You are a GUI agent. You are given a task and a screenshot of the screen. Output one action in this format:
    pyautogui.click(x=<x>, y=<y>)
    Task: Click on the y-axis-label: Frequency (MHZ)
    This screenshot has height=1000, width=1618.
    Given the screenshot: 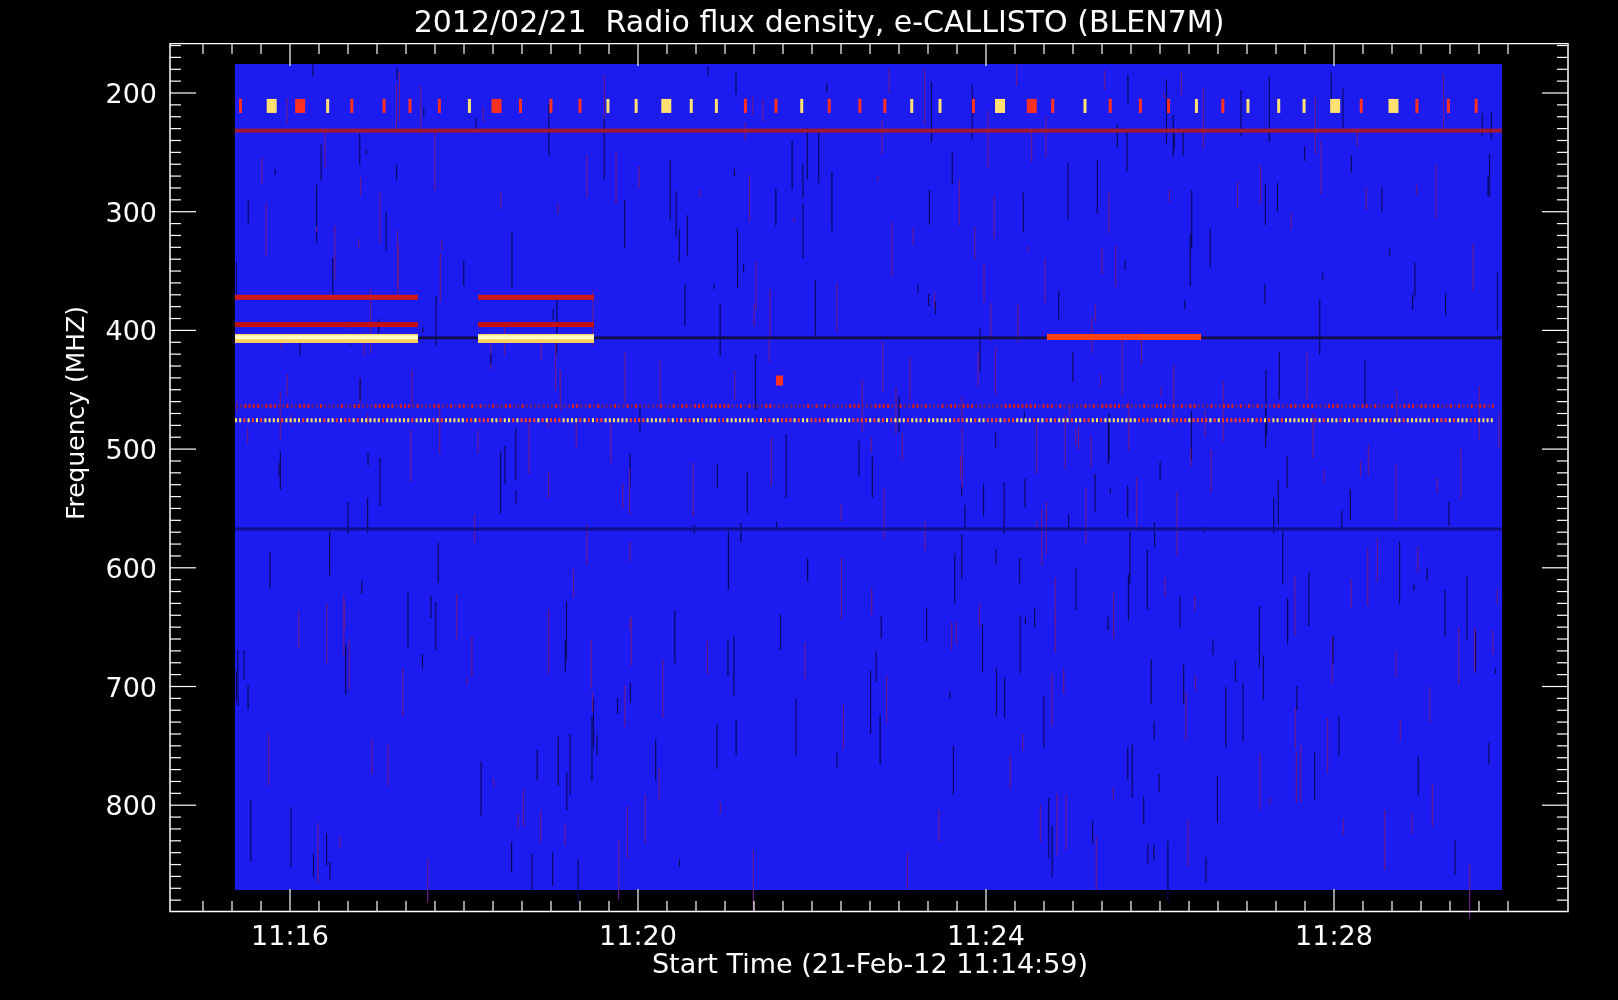 What is the action you would take?
    pyautogui.click(x=75, y=413)
    